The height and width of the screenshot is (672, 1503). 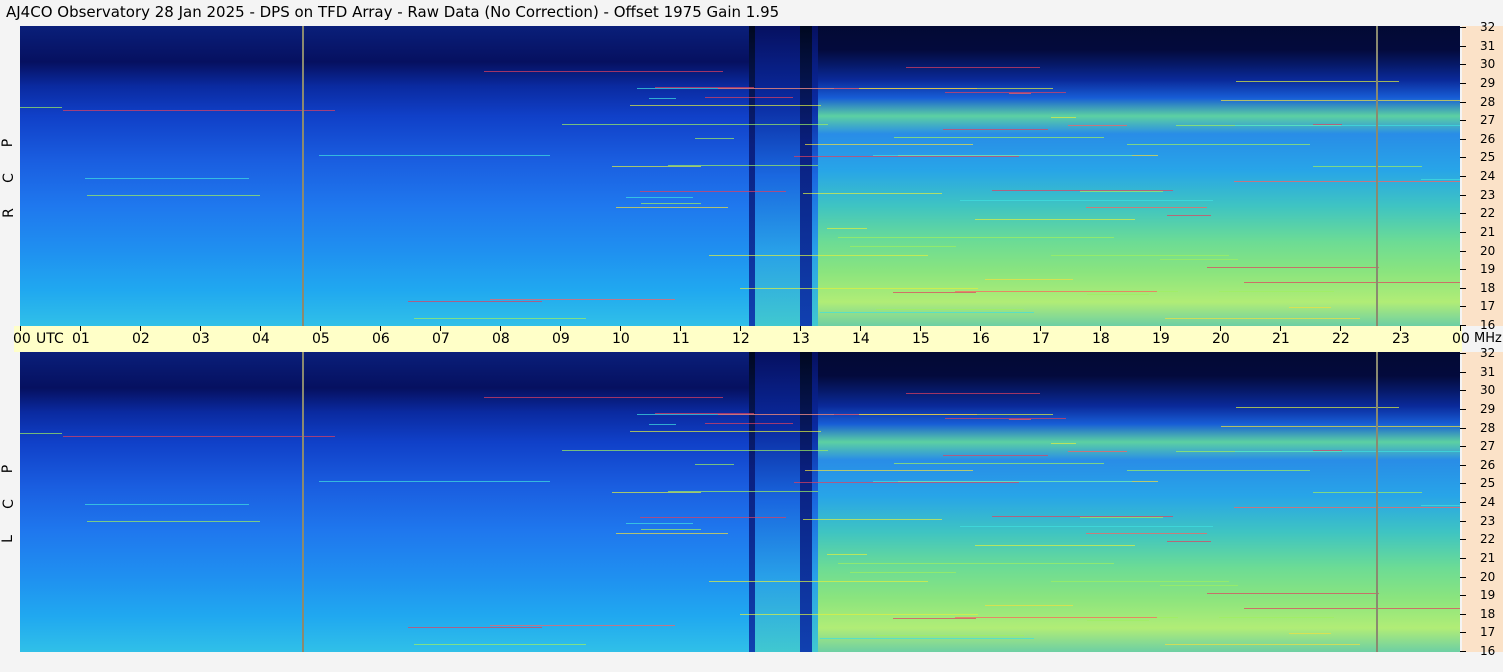 What do you see at coordinates (8, 213) in the screenshot?
I see `rcp-letter-r: R` at bounding box center [8, 213].